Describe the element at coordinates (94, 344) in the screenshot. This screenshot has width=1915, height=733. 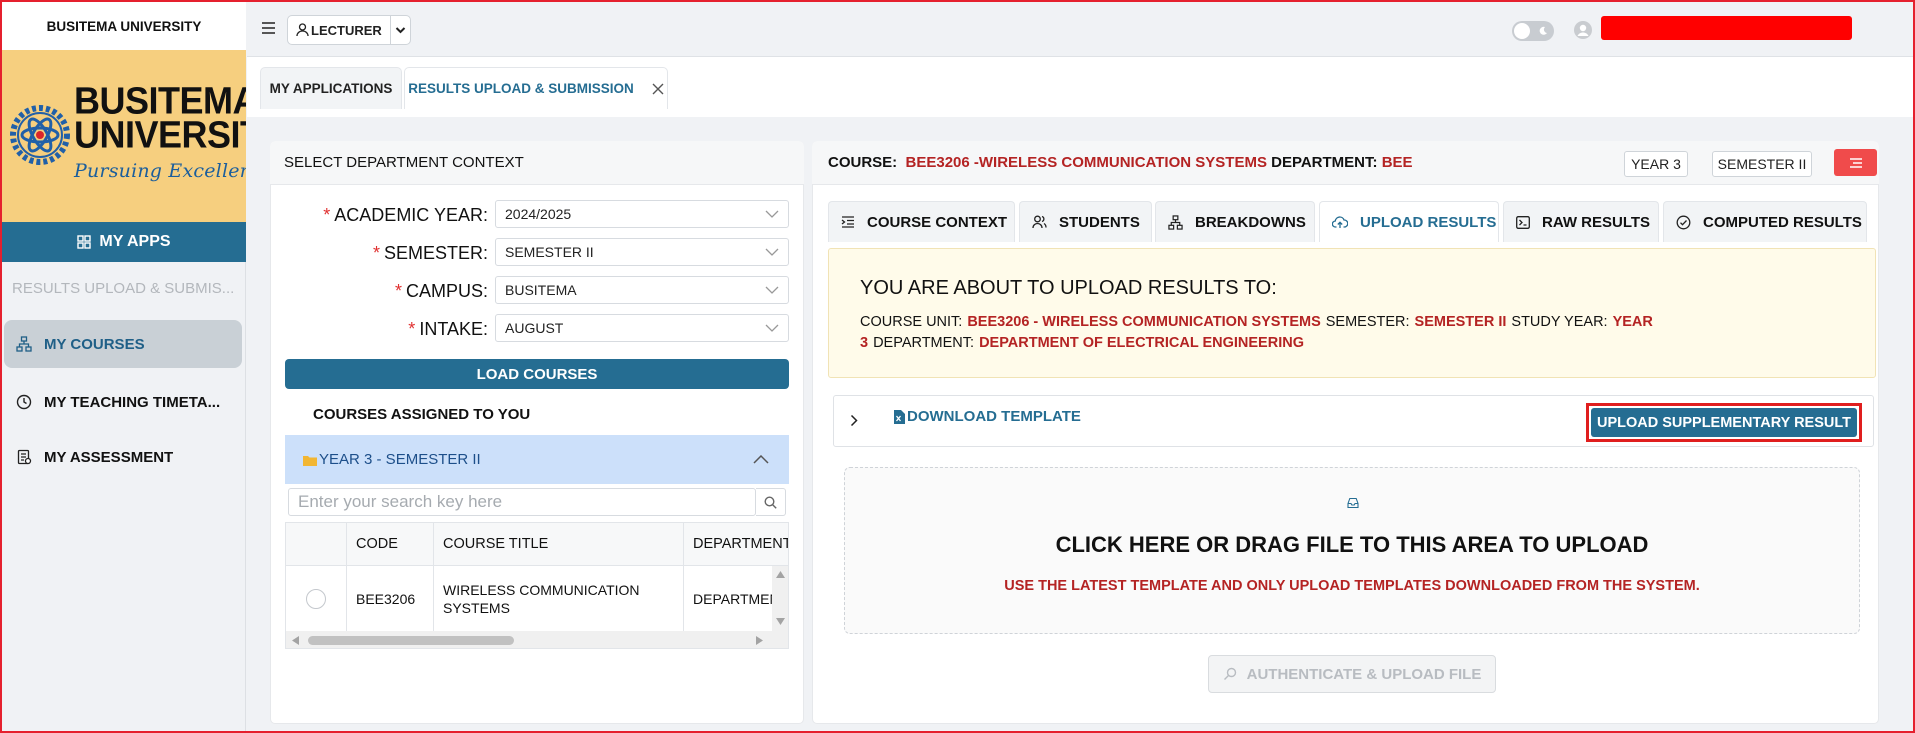
I see `sidebar-item-label: MY COURSES` at that location.